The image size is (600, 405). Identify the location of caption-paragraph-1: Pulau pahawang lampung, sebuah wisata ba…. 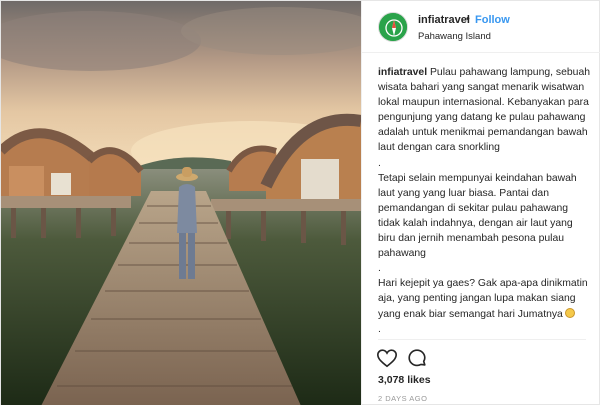
(484, 110).